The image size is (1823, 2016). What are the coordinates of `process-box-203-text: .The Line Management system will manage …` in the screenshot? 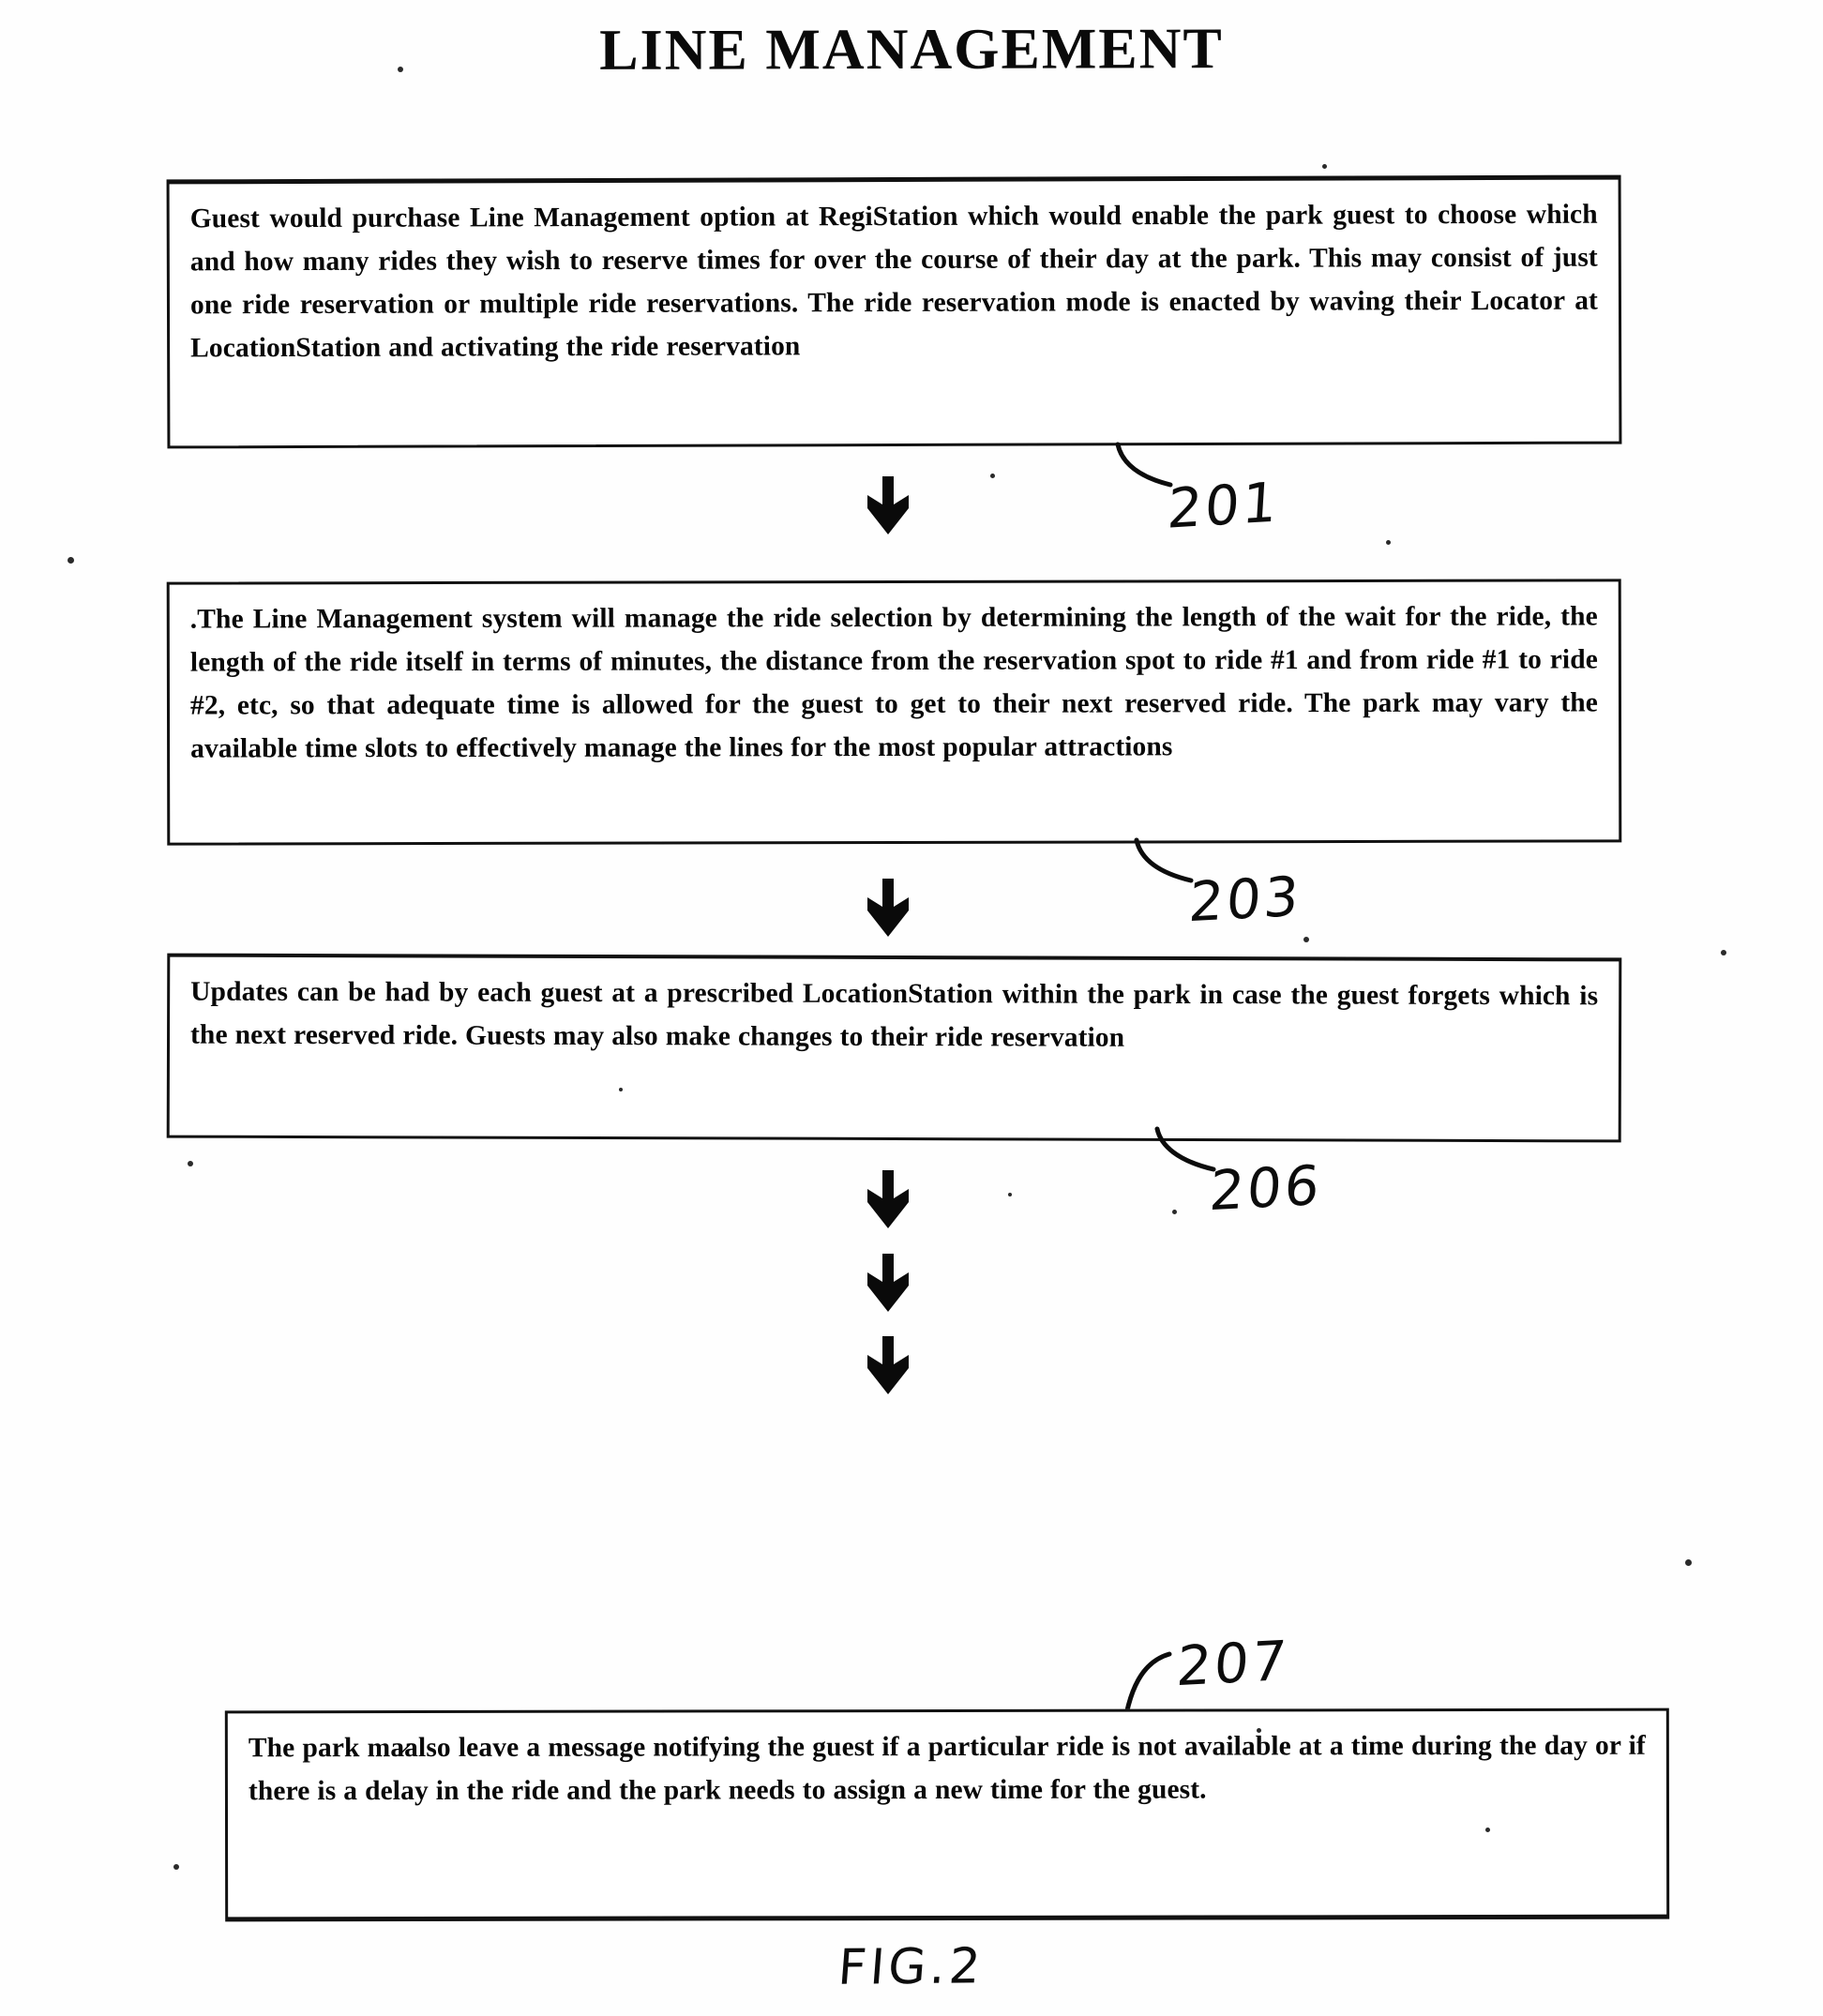 It's located at (894, 682).